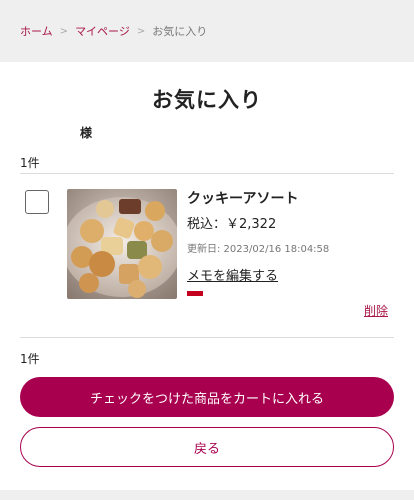 This screenshot has height=500, width=414. I want to click on user-name-line: 様, so click(207, 133).